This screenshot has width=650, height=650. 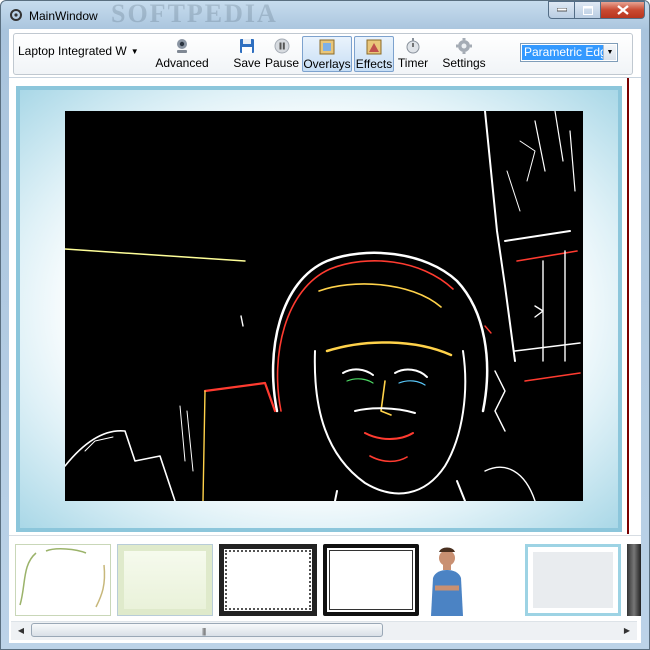 I want to click on camera-selector: Laptop Integrated W ▼, so click(x=78, y=51).